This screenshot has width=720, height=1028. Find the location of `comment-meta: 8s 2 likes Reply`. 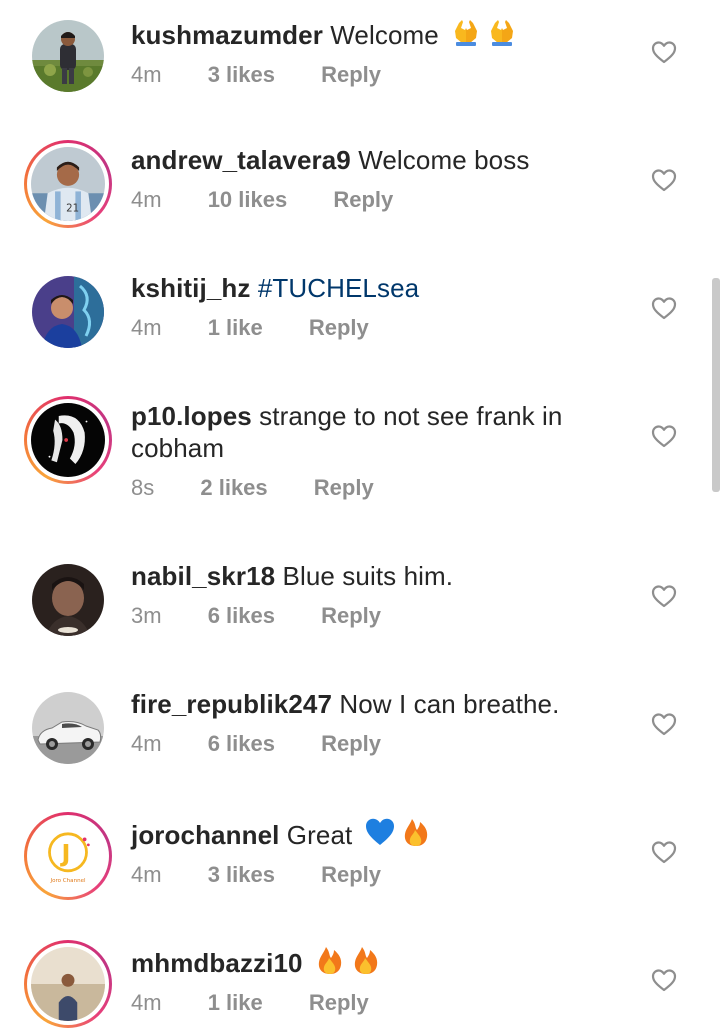

comment-meta: 8s 2 likes Reply is located at coordinates (371, 488).